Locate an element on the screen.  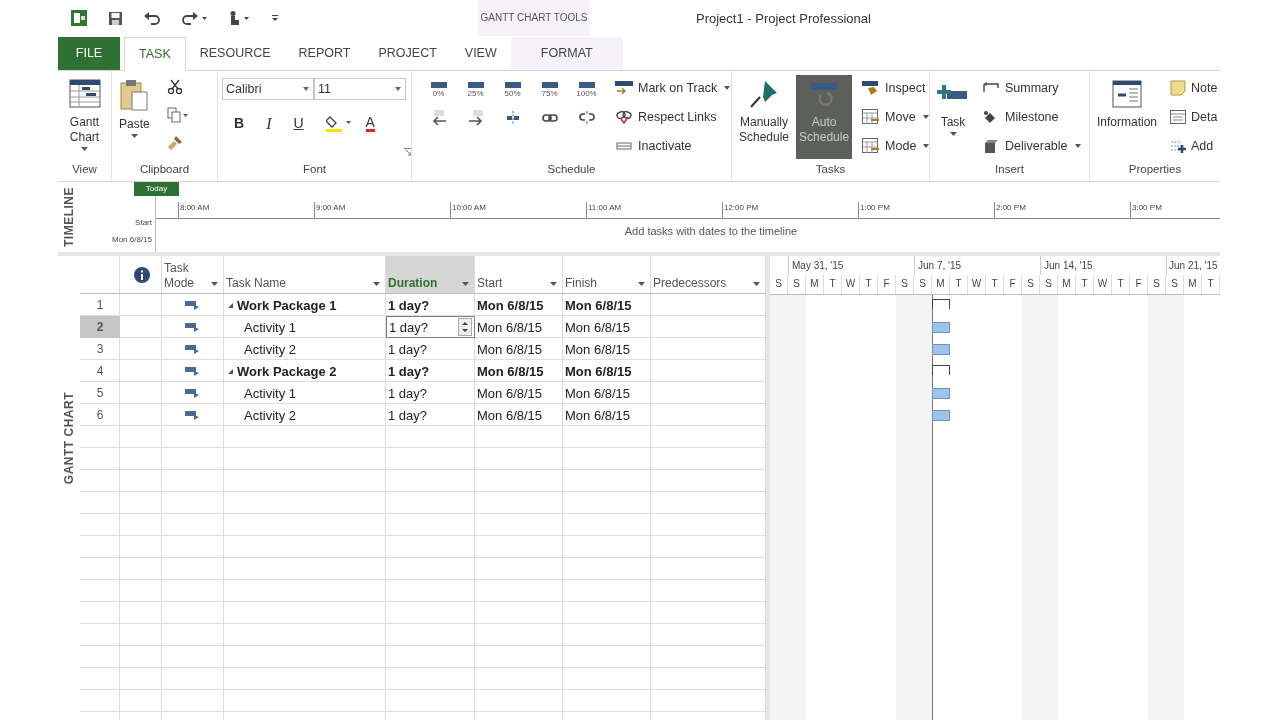
ribbon-tab: RESOURCE is located at coordinates (235, 53).